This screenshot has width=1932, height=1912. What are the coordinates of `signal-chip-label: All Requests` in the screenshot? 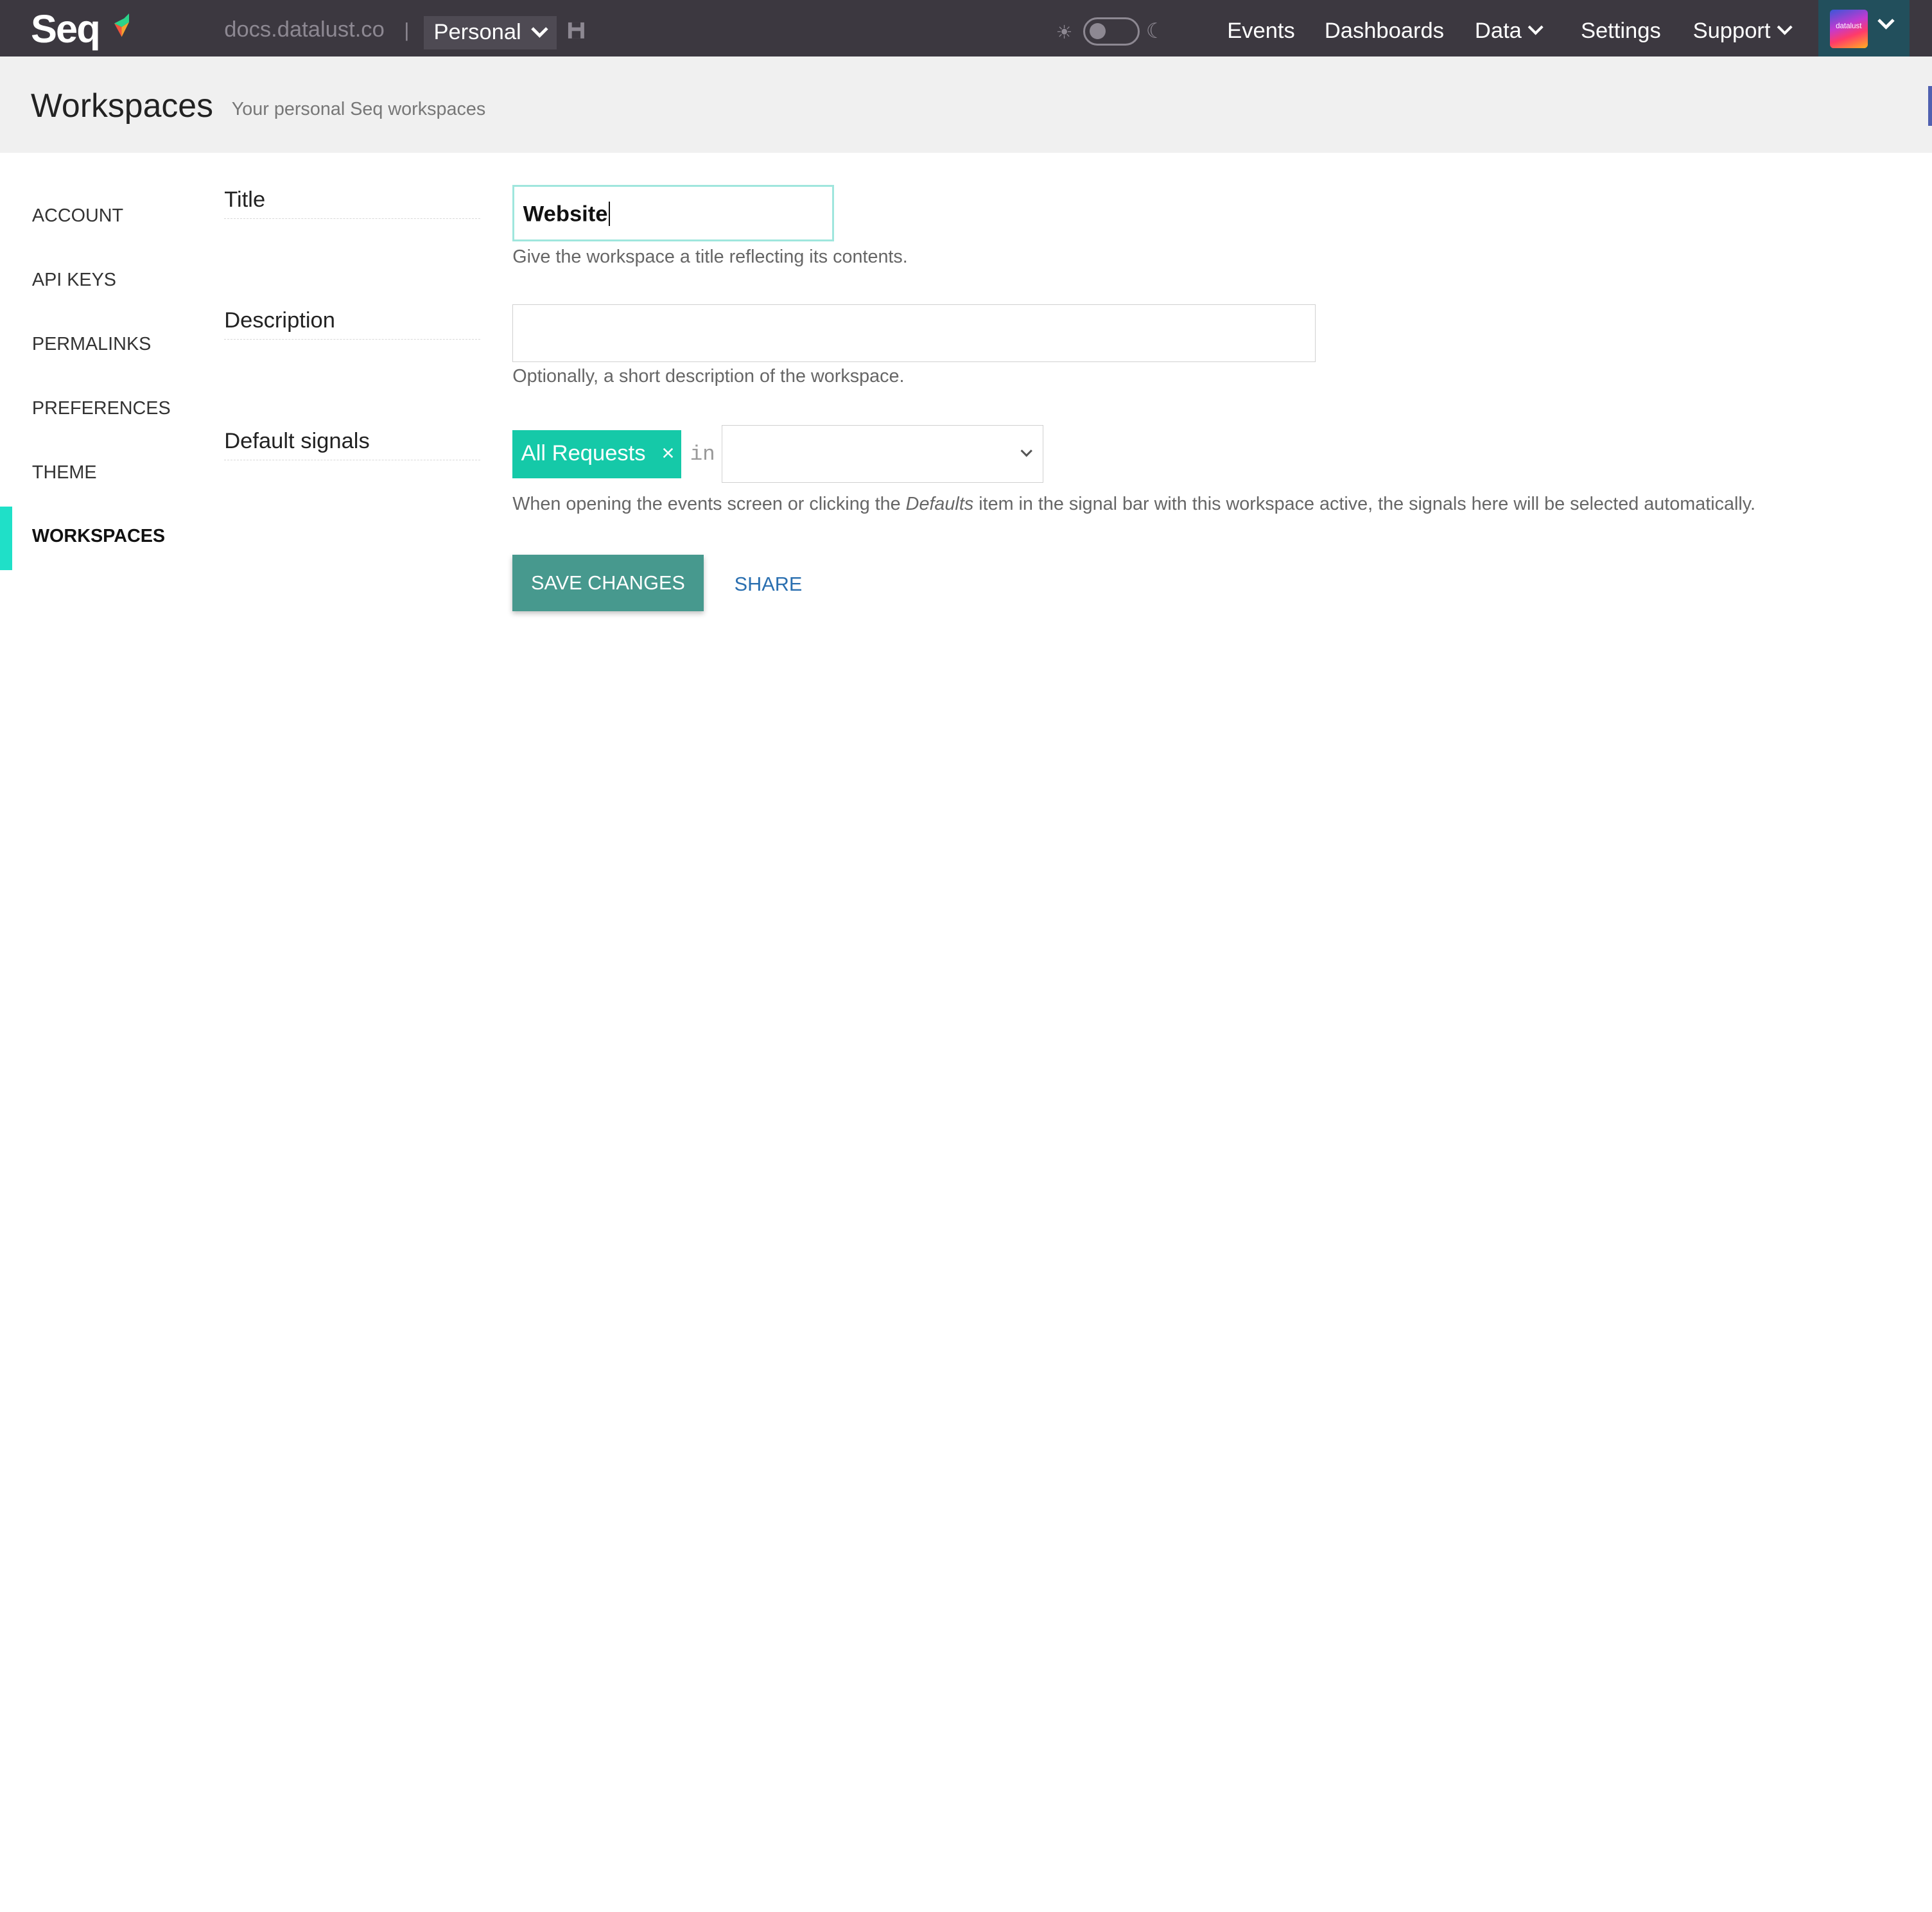 It's located at (583, 453).